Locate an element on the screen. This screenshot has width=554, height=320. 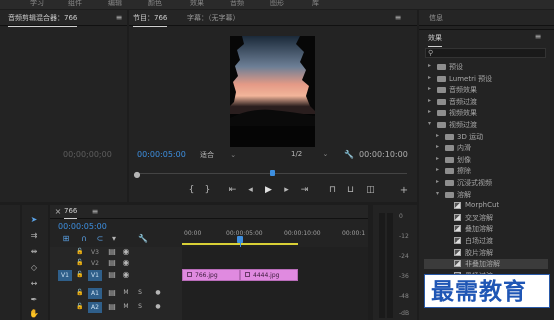
playback-scrubber is located at coordinates (272, 173).